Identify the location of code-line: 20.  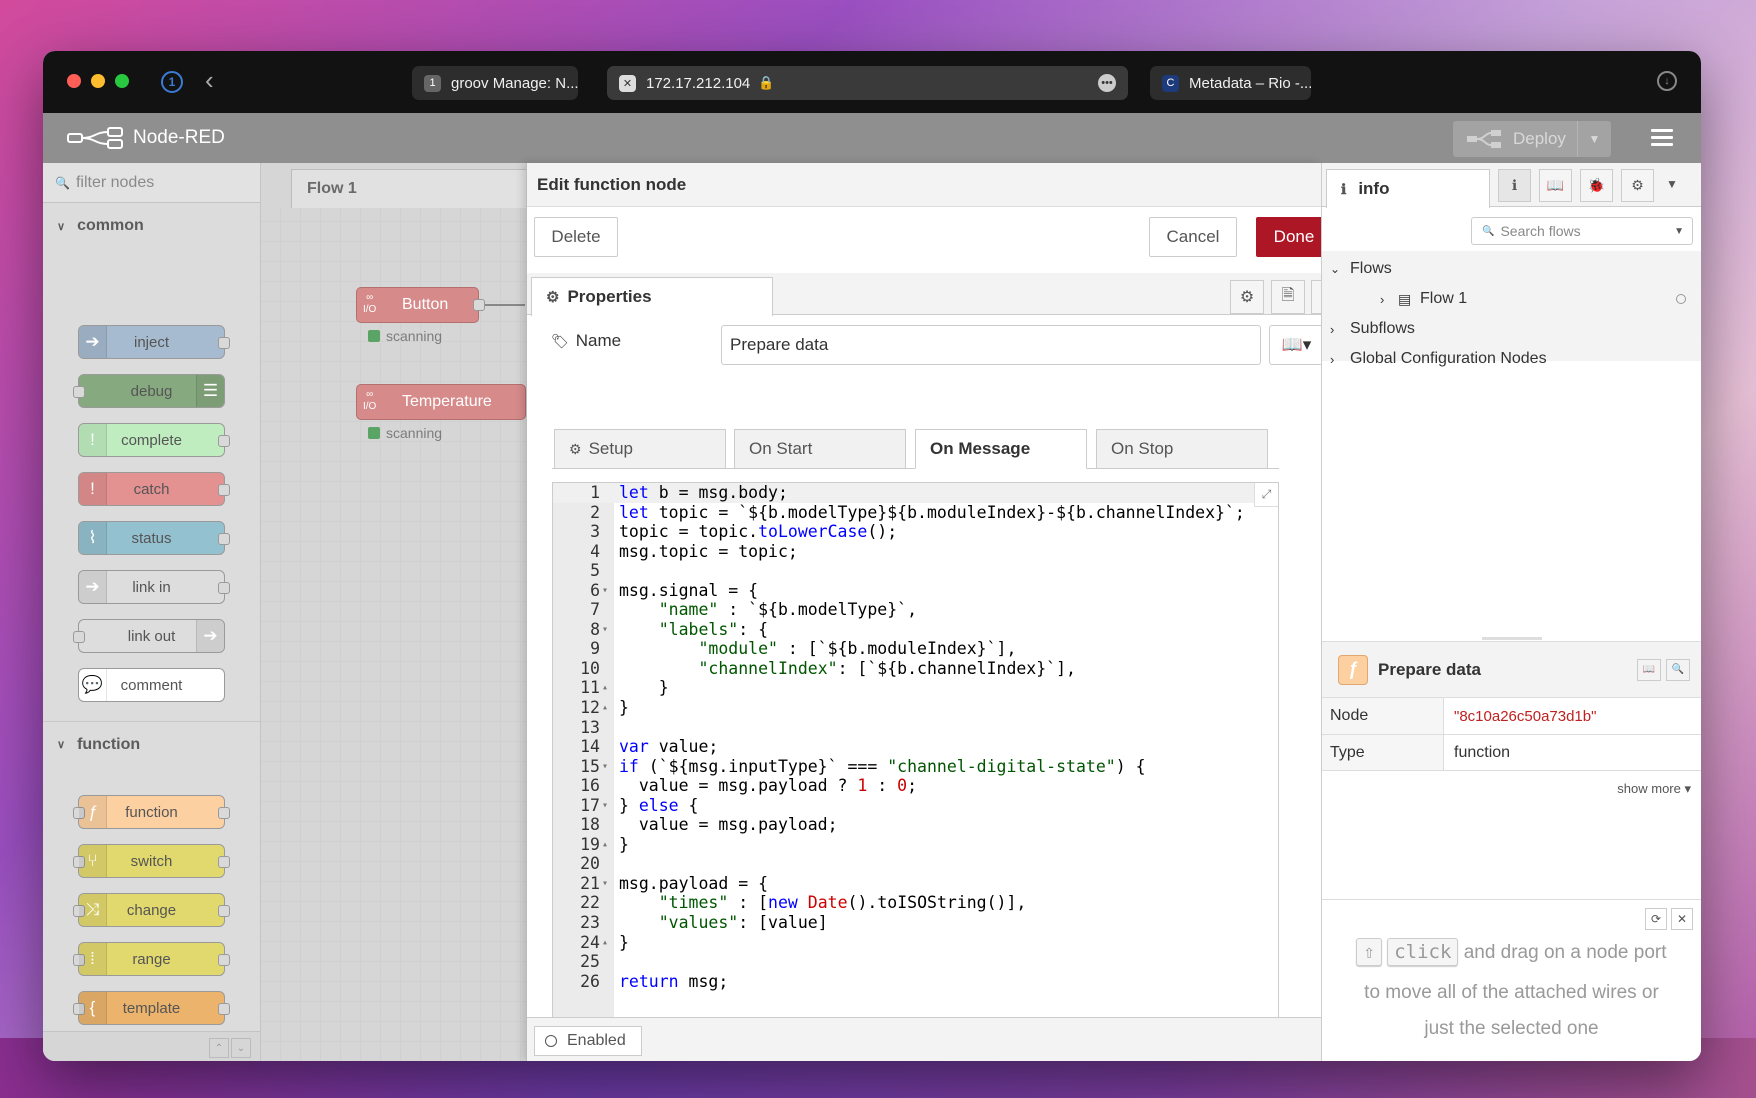
(915, 864).